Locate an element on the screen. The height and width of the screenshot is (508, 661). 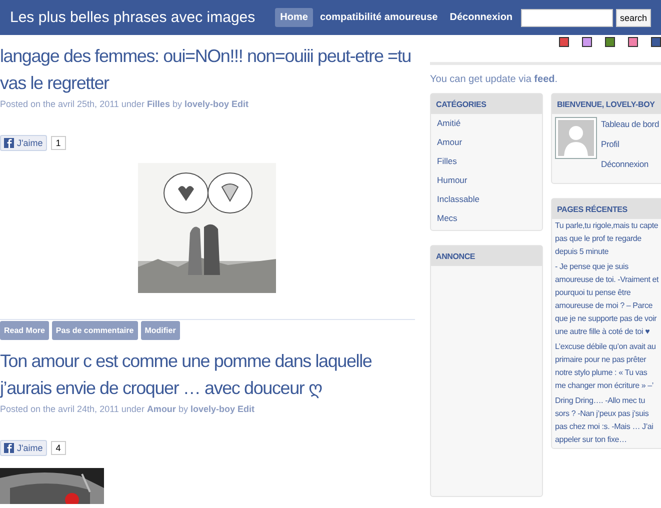
category-link: Amitié is located at coordinates (486, 123).